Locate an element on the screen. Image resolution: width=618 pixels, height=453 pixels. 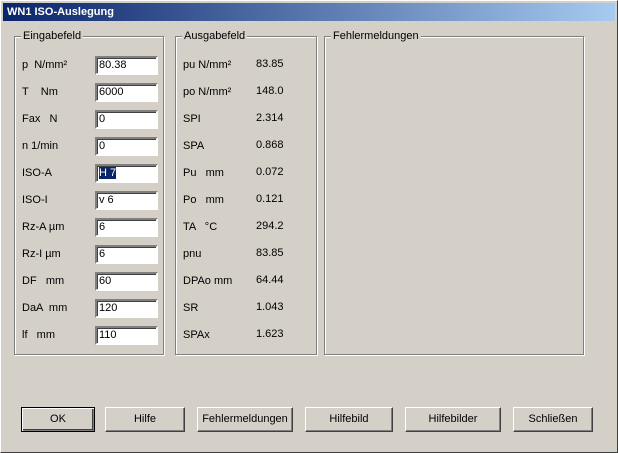
input-label: Rz-I µm is located at coordinates (41, 254).